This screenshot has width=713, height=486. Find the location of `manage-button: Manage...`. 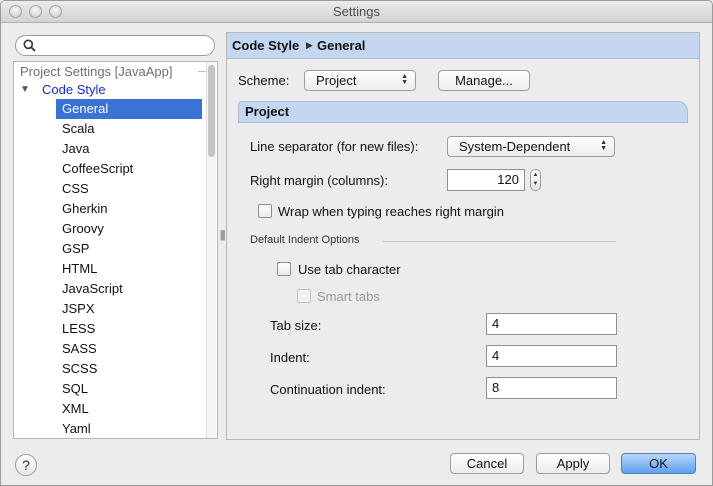

manage-button: Manage... is located at coordinates (484, 80).